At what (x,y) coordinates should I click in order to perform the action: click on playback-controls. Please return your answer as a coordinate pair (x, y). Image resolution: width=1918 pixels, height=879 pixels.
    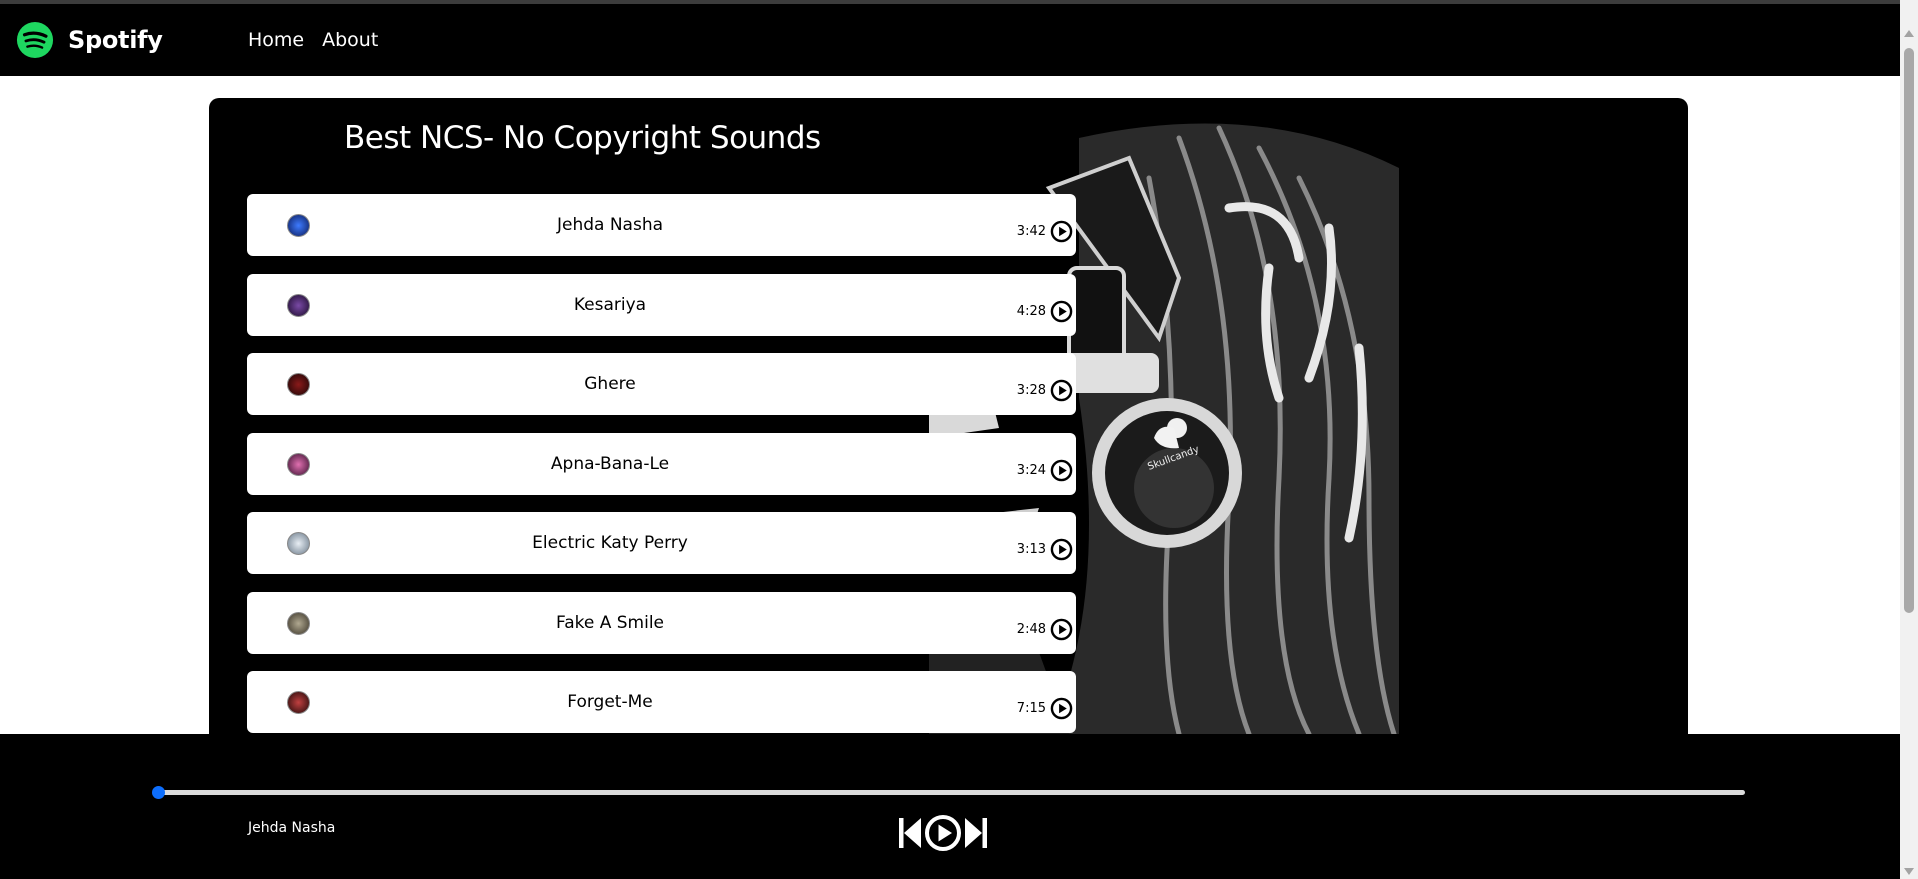
    Looking at the image, I should click on (943, 833).